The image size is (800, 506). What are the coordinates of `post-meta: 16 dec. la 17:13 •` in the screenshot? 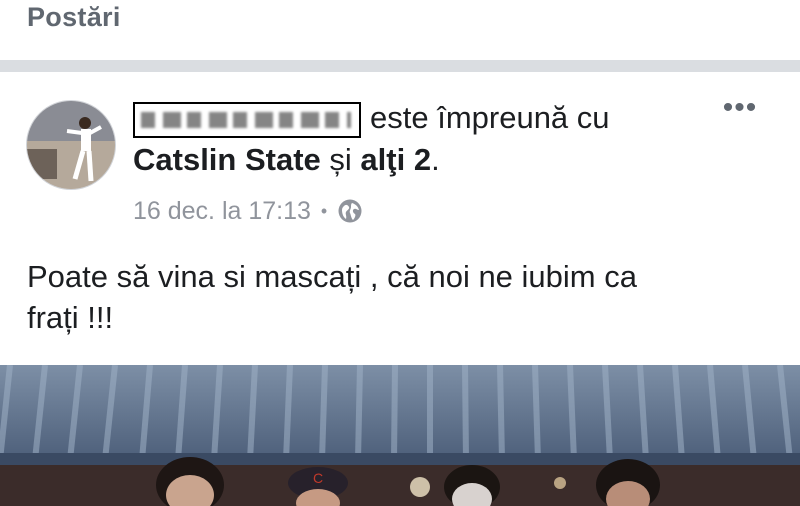 It's located at (248, 211).